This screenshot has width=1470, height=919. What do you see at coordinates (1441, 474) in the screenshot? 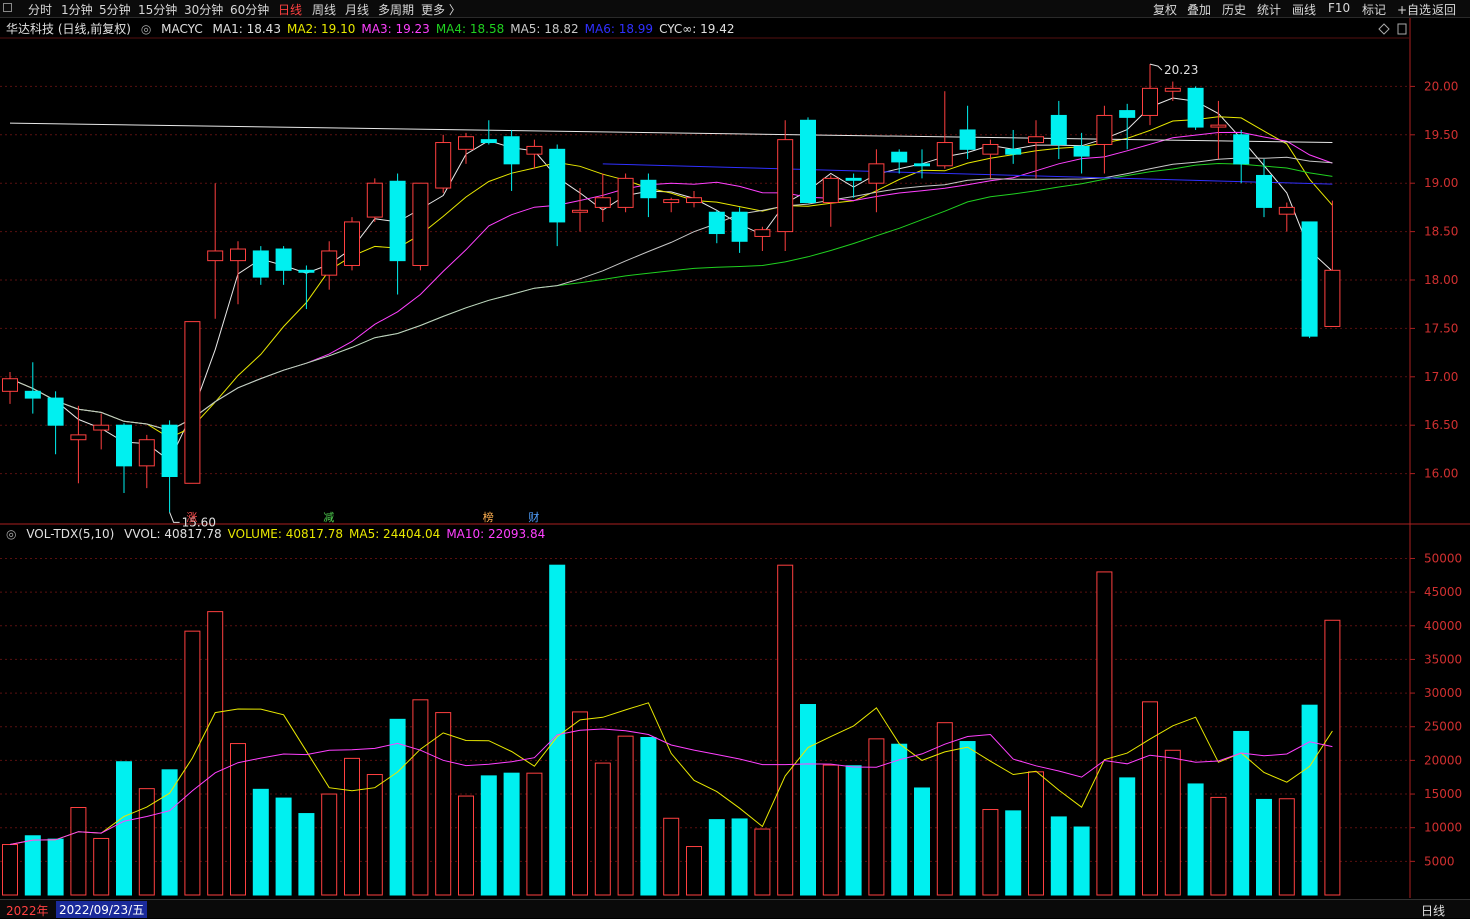
I see `price-tick-label: 16.00` at bounding box center [1441, 474].